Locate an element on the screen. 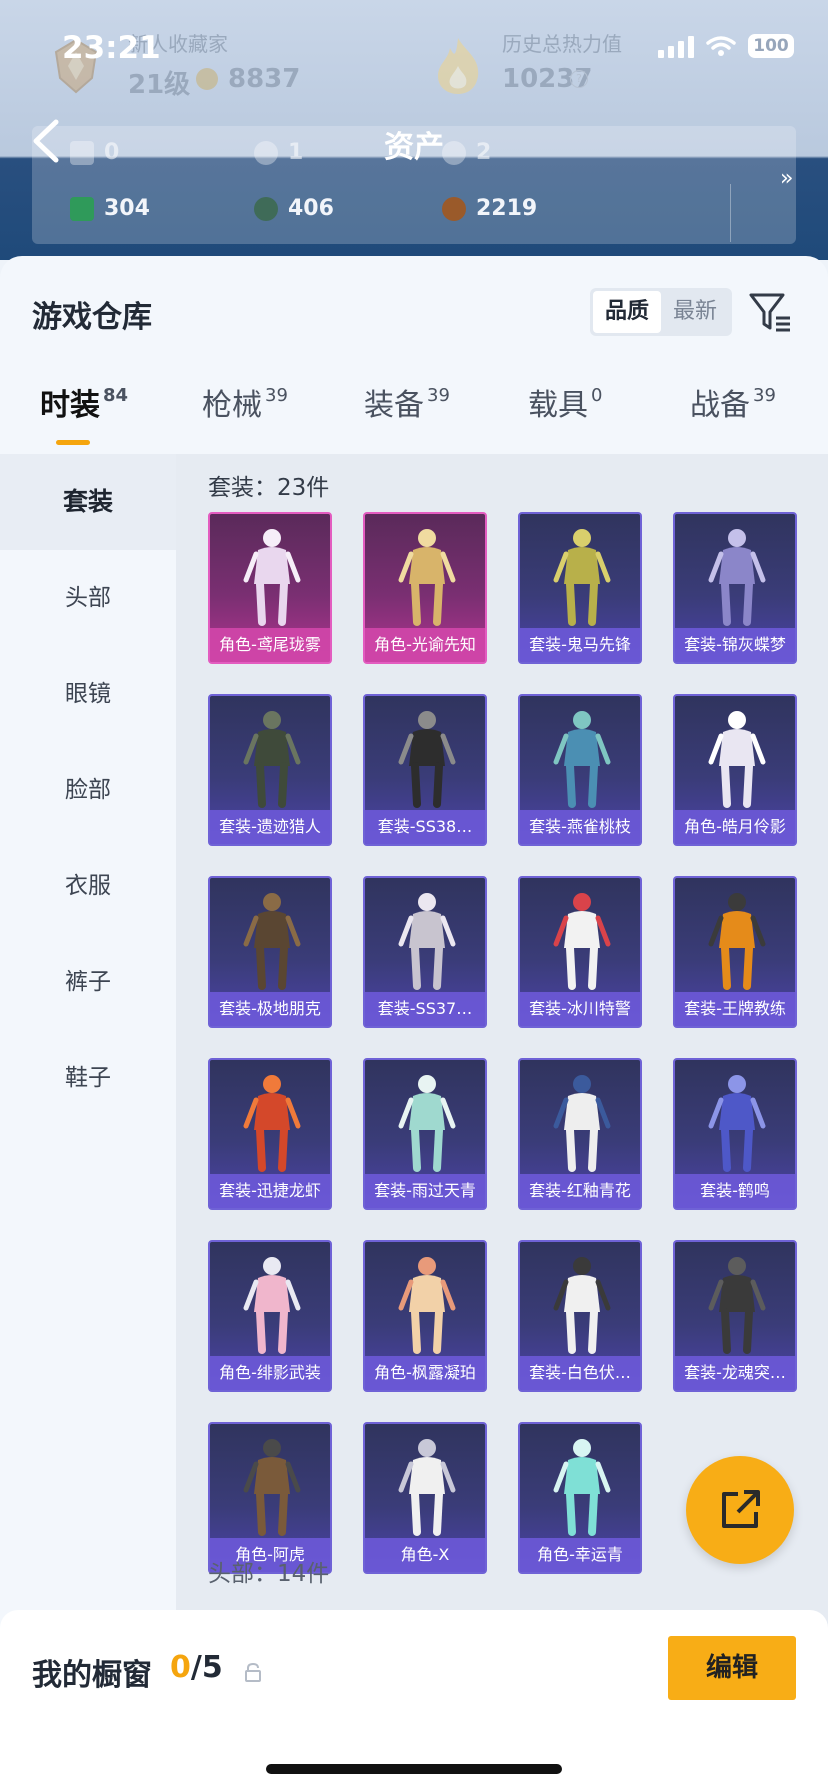 Image resolution: width=828 pixels, height=1792 pixels. asset-item: 2 is located at coordinates (466, 152).